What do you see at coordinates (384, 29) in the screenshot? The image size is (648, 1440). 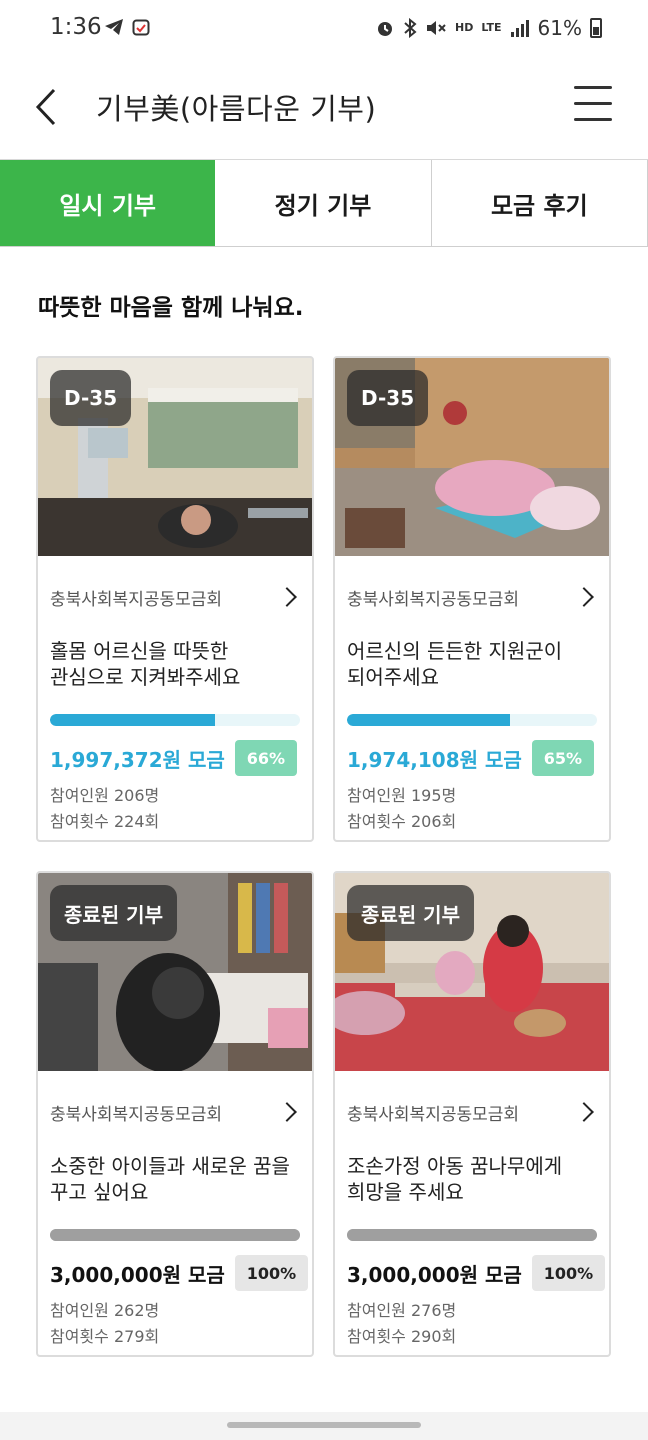 I see `alarm-icon` at bounding box center [384, 29].